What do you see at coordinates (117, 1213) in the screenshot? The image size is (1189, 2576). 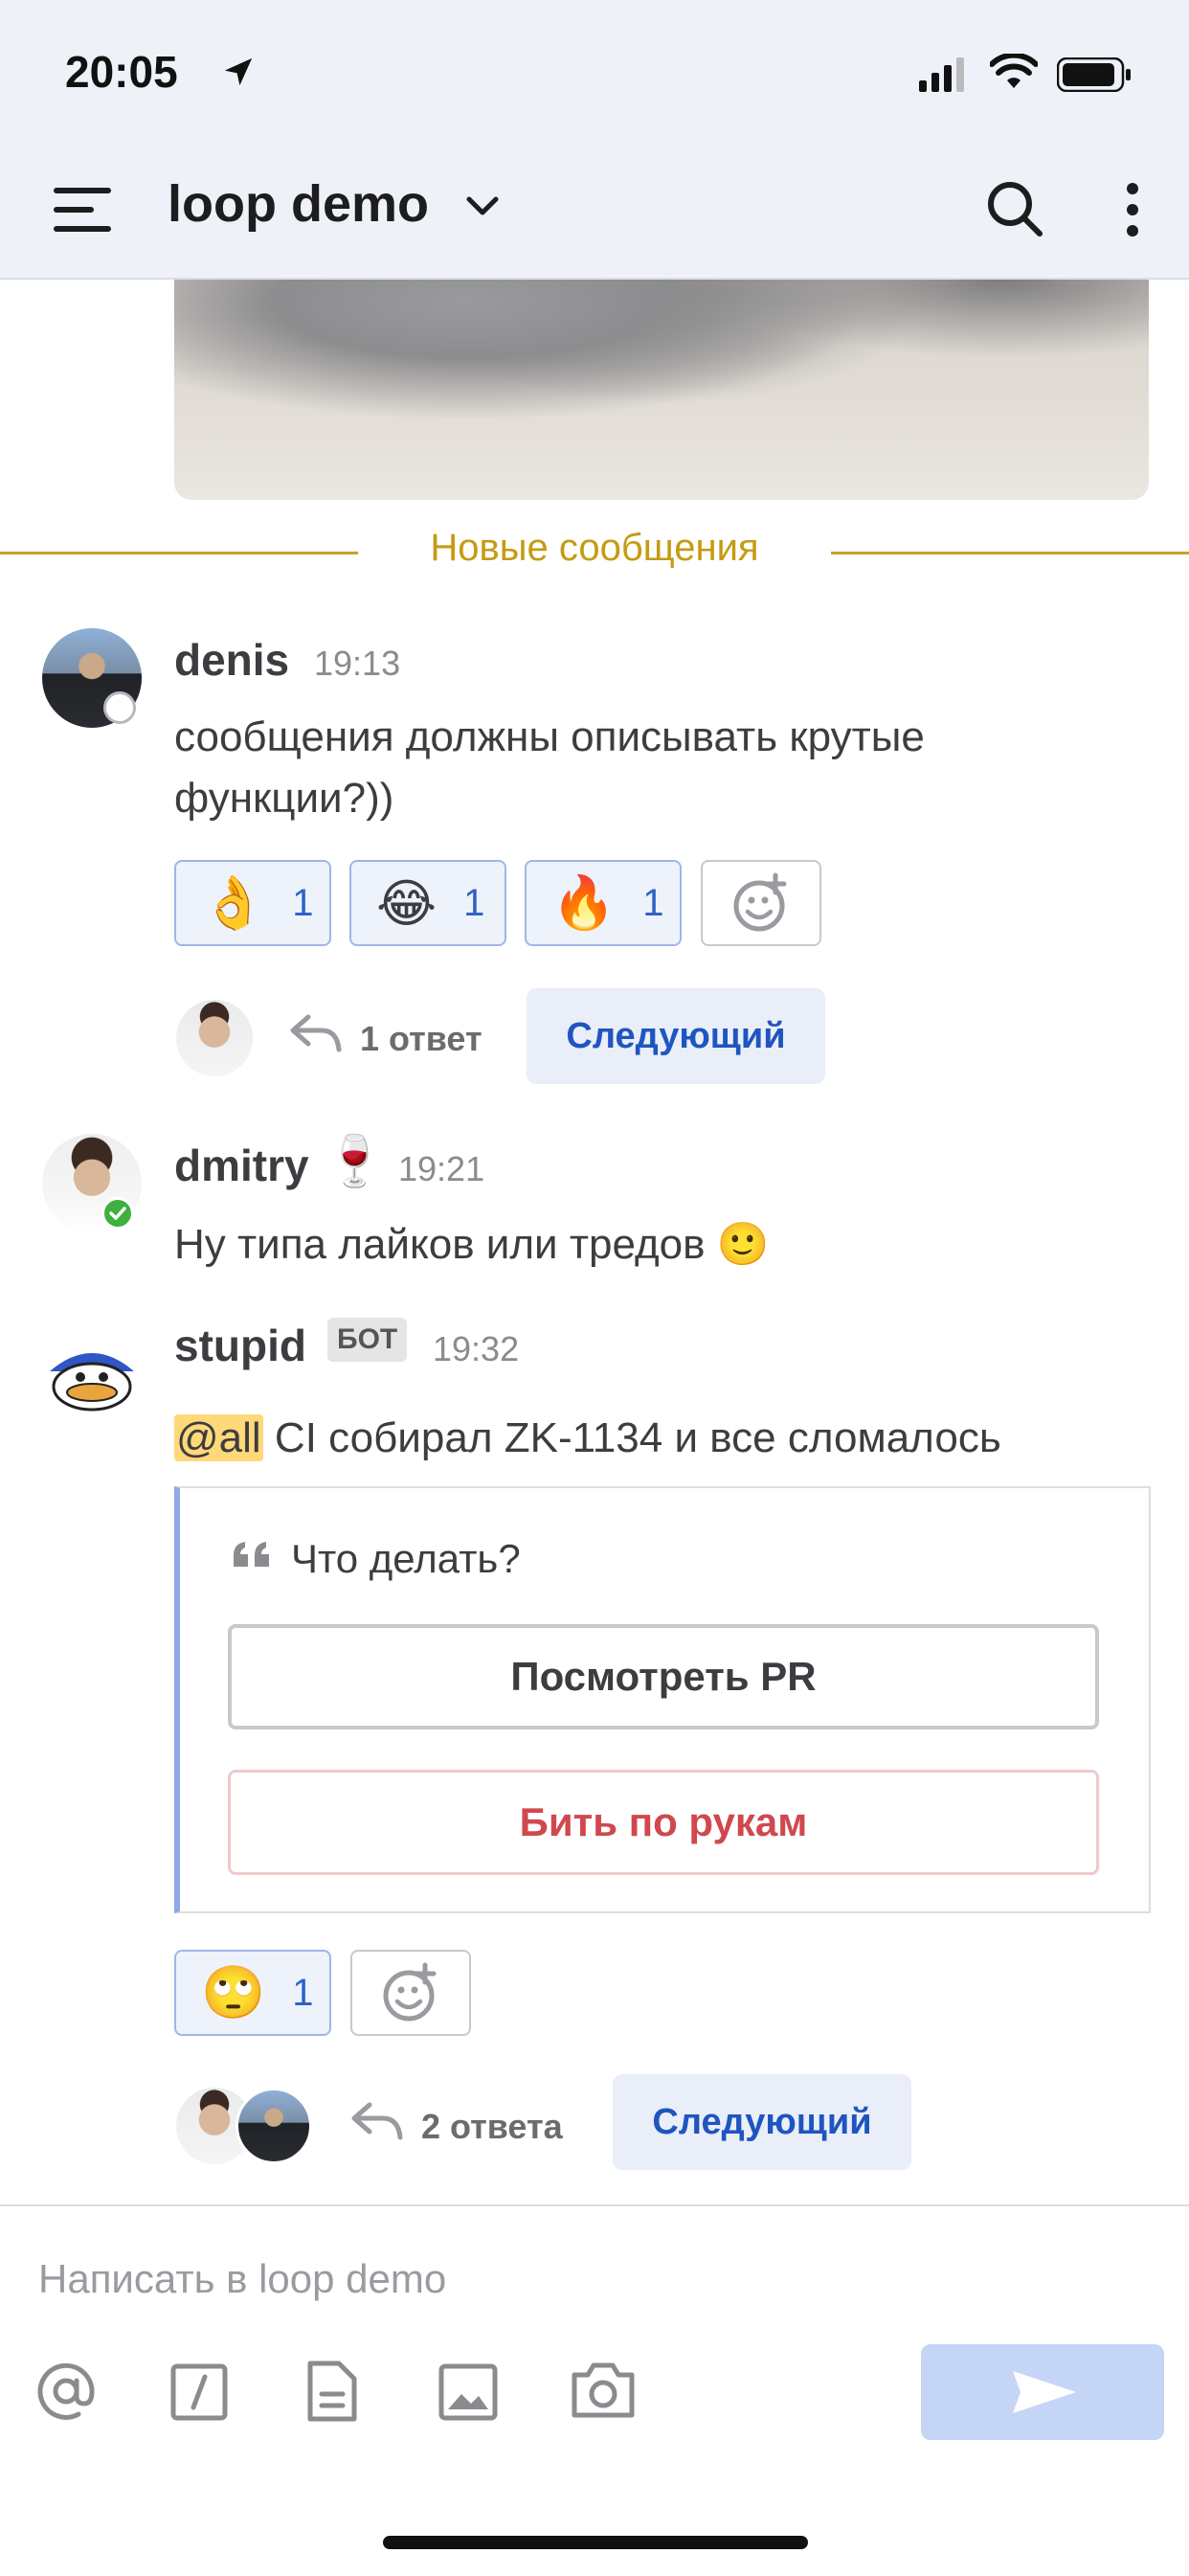 I see `status-online-icon` at bounding box center [117, 1213].